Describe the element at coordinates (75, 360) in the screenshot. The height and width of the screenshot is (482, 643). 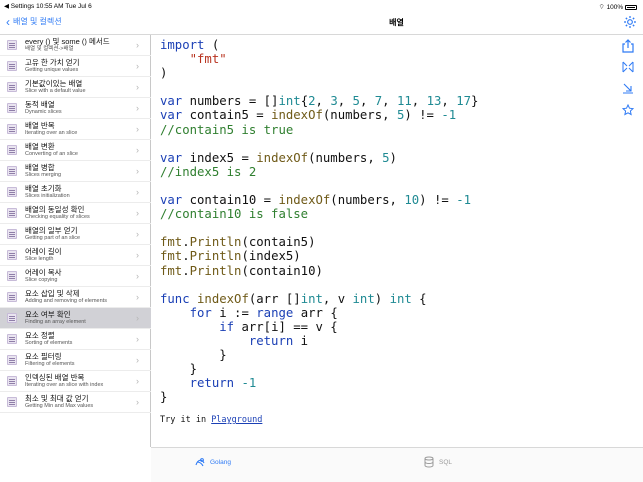
I see `list-item: 요소 필터링 Filtering of elements ›` at that location.